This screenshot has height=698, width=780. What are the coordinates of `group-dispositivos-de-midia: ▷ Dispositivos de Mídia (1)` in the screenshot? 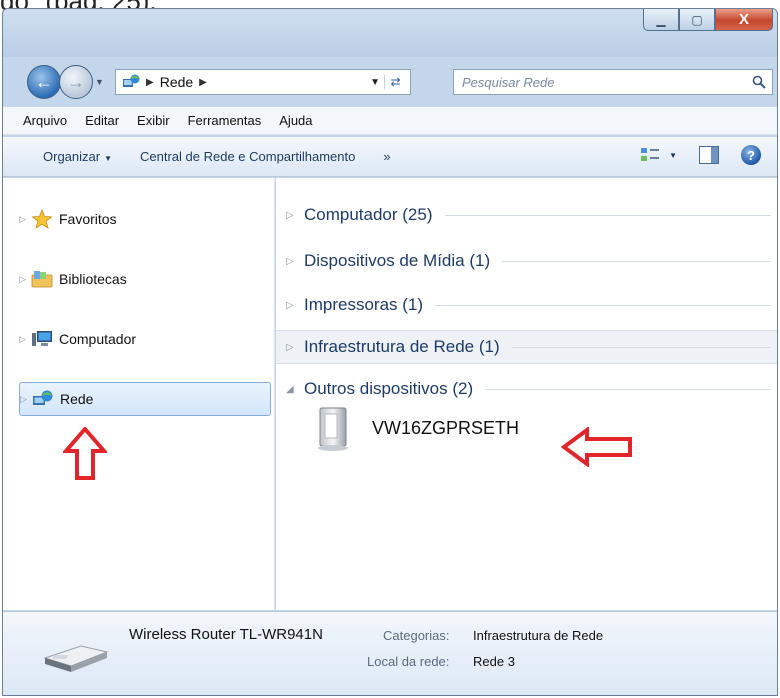 It's located at (526, 261).